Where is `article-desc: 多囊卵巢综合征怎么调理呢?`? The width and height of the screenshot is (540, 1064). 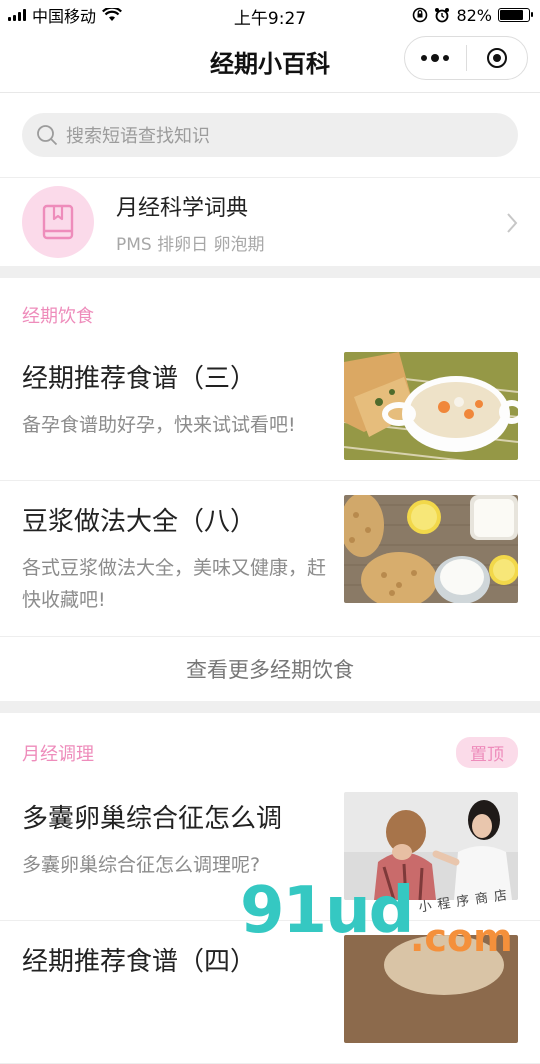 article-desc: 多囊卵巢综合征怎么调理呢? is located at coordinates (141, 865).